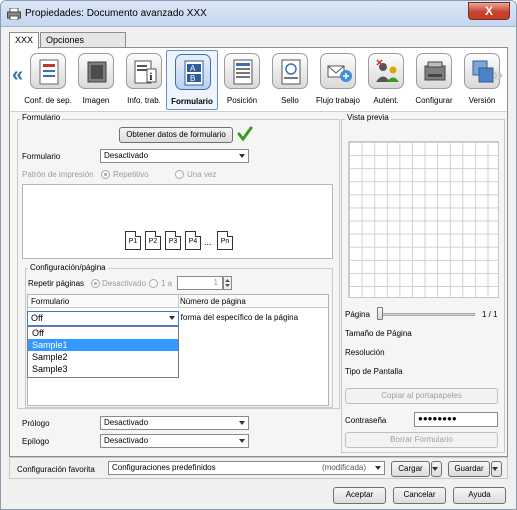 This screenshot has height=510, width=517. I want to click on close-button: X, so click(489, 11).